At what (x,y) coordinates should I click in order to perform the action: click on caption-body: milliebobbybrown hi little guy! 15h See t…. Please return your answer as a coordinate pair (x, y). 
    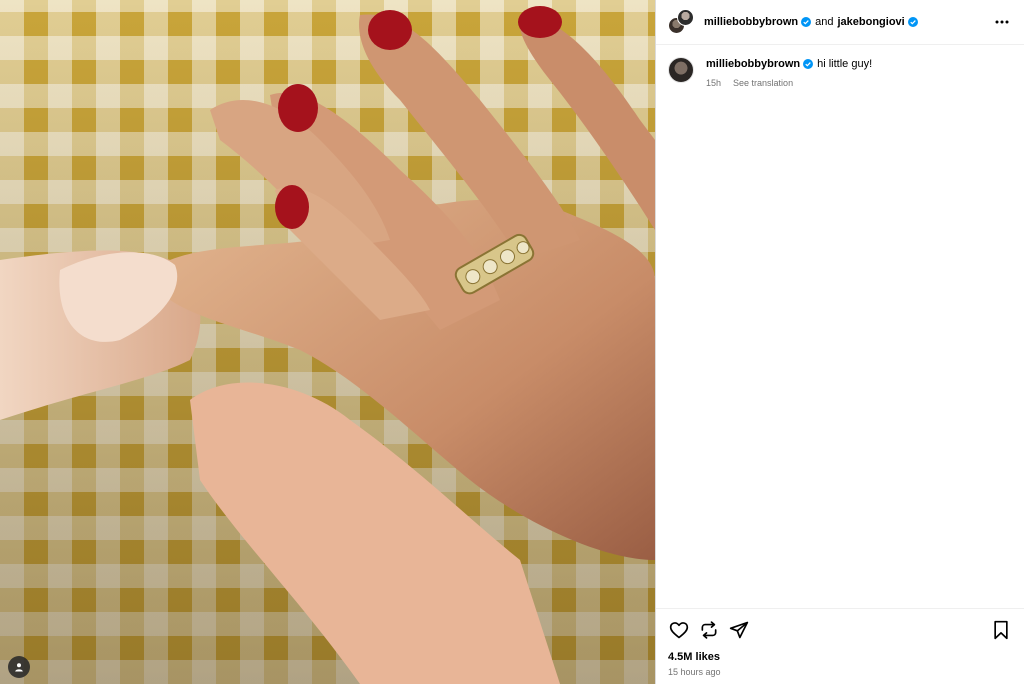
    Looking at the image, I should click on (789, 73).